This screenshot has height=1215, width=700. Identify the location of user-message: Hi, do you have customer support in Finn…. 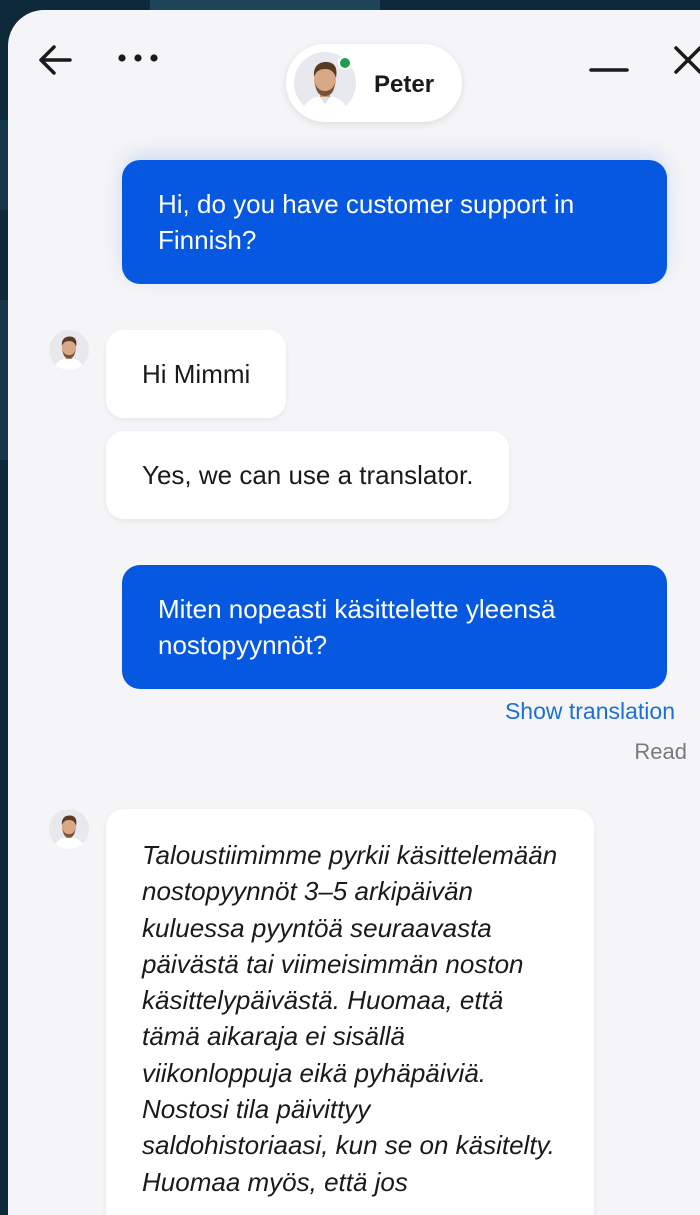
(394, 222).